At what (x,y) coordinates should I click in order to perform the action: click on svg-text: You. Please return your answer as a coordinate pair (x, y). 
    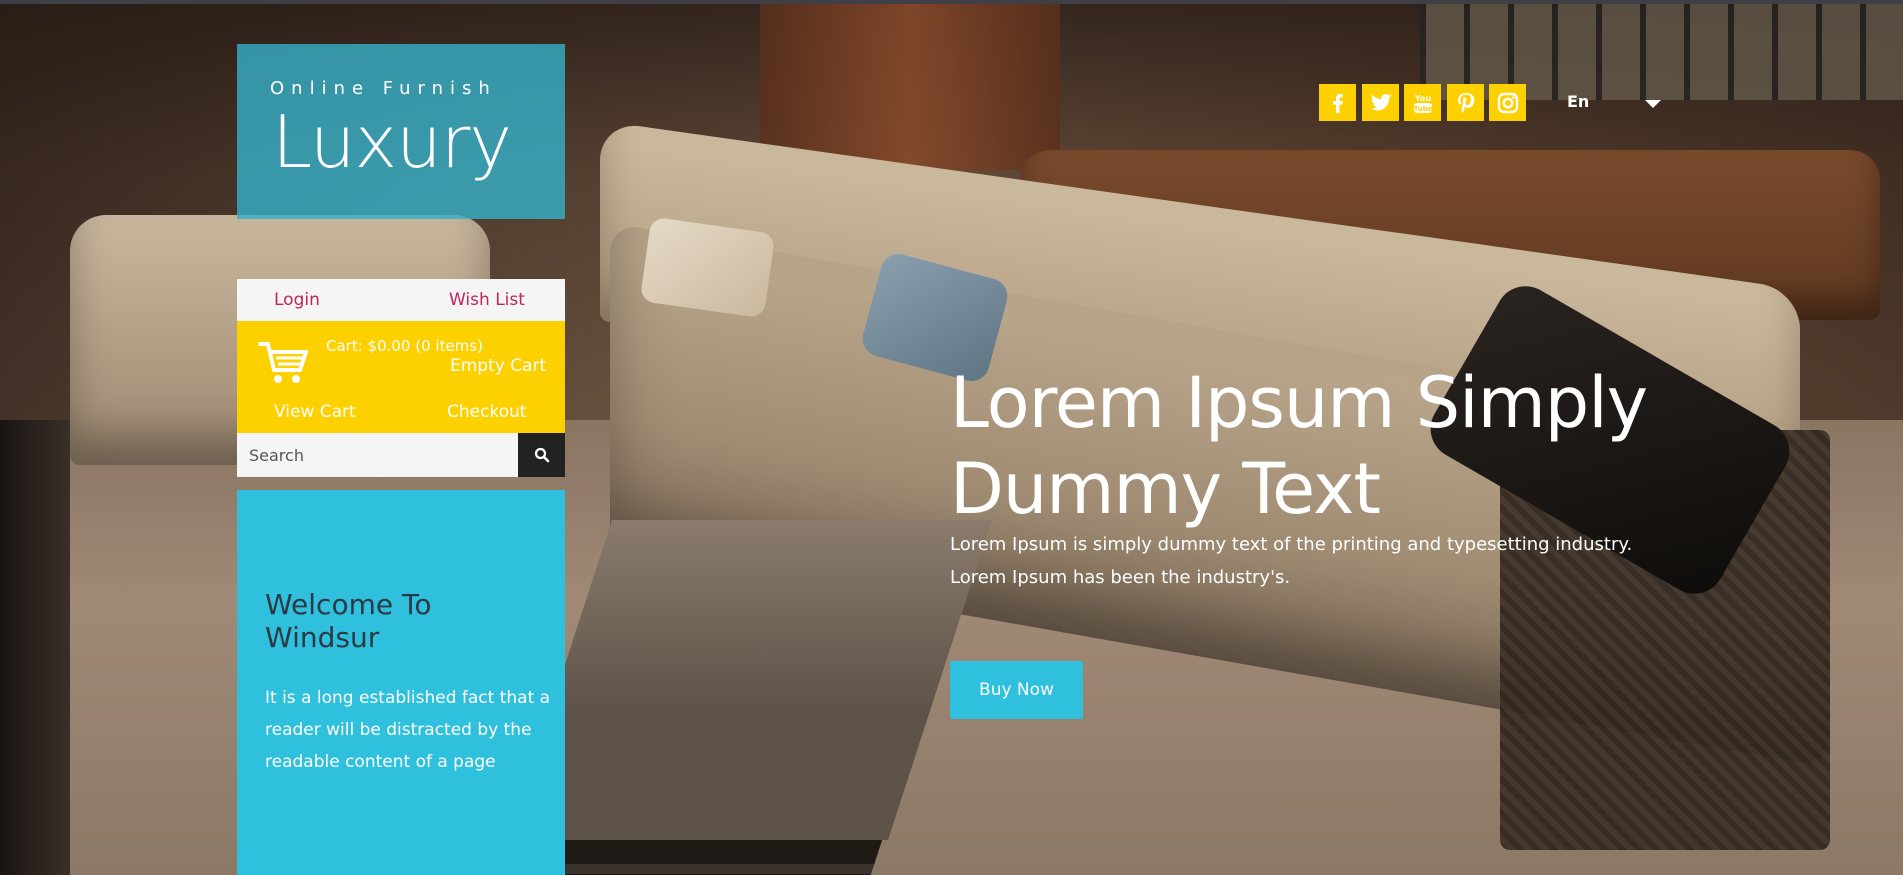
    Looking at the image, I should click on (1422, 98).